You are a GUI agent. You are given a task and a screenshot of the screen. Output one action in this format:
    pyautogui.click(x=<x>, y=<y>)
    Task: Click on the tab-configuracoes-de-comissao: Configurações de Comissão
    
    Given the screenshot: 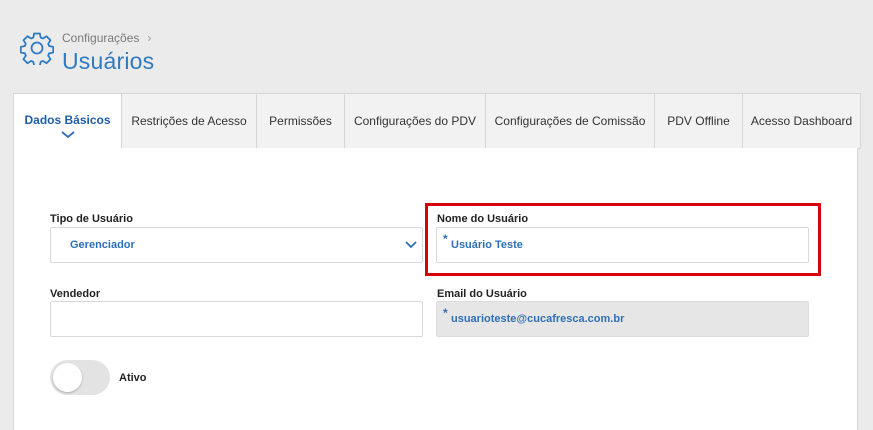 What is the action you would take?
    pyautogui.click(x=570, y=121)
    